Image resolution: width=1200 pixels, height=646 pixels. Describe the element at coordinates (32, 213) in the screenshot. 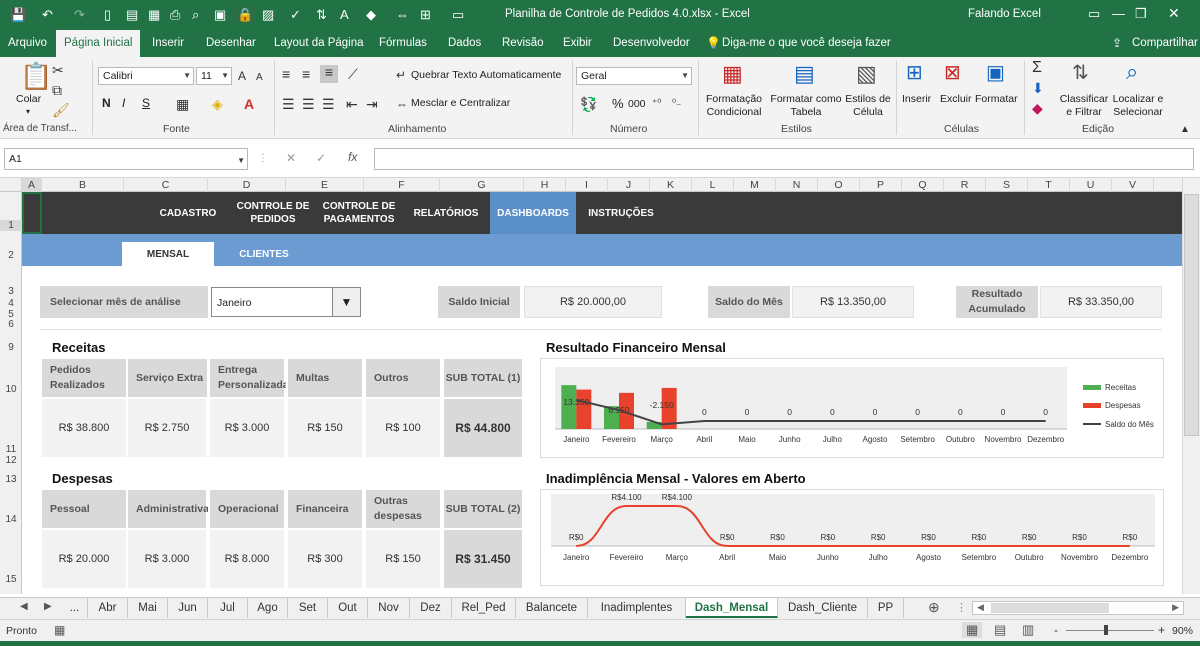

I see `selected-cell` at that location.